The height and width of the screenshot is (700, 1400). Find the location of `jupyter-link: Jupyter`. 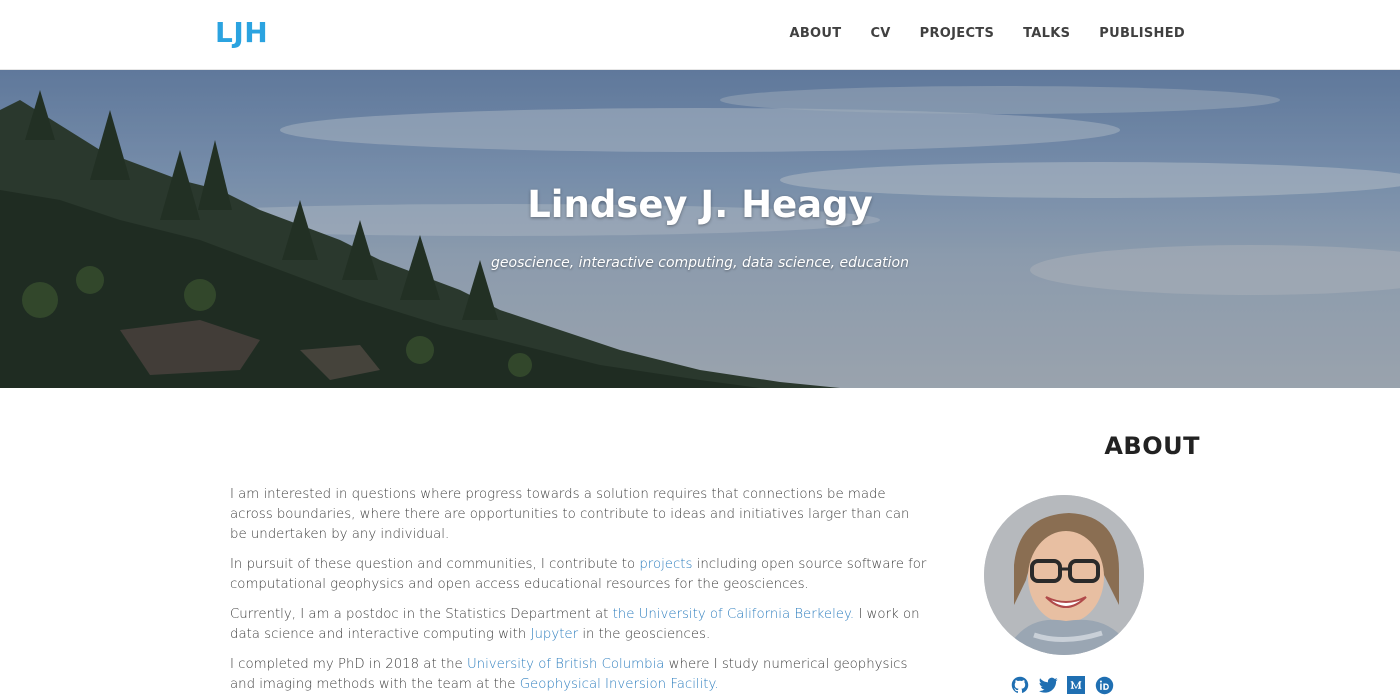

jupyter-link: Jupyter is located at coordinates (555, 634).